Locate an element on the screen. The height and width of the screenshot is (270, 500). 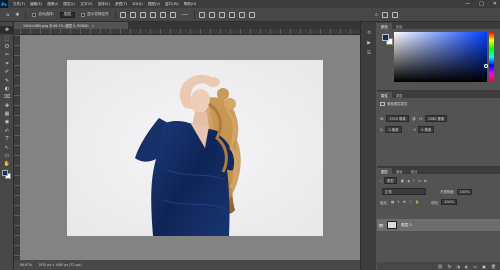
minimize-button: — is located at coordinates (467, 4).